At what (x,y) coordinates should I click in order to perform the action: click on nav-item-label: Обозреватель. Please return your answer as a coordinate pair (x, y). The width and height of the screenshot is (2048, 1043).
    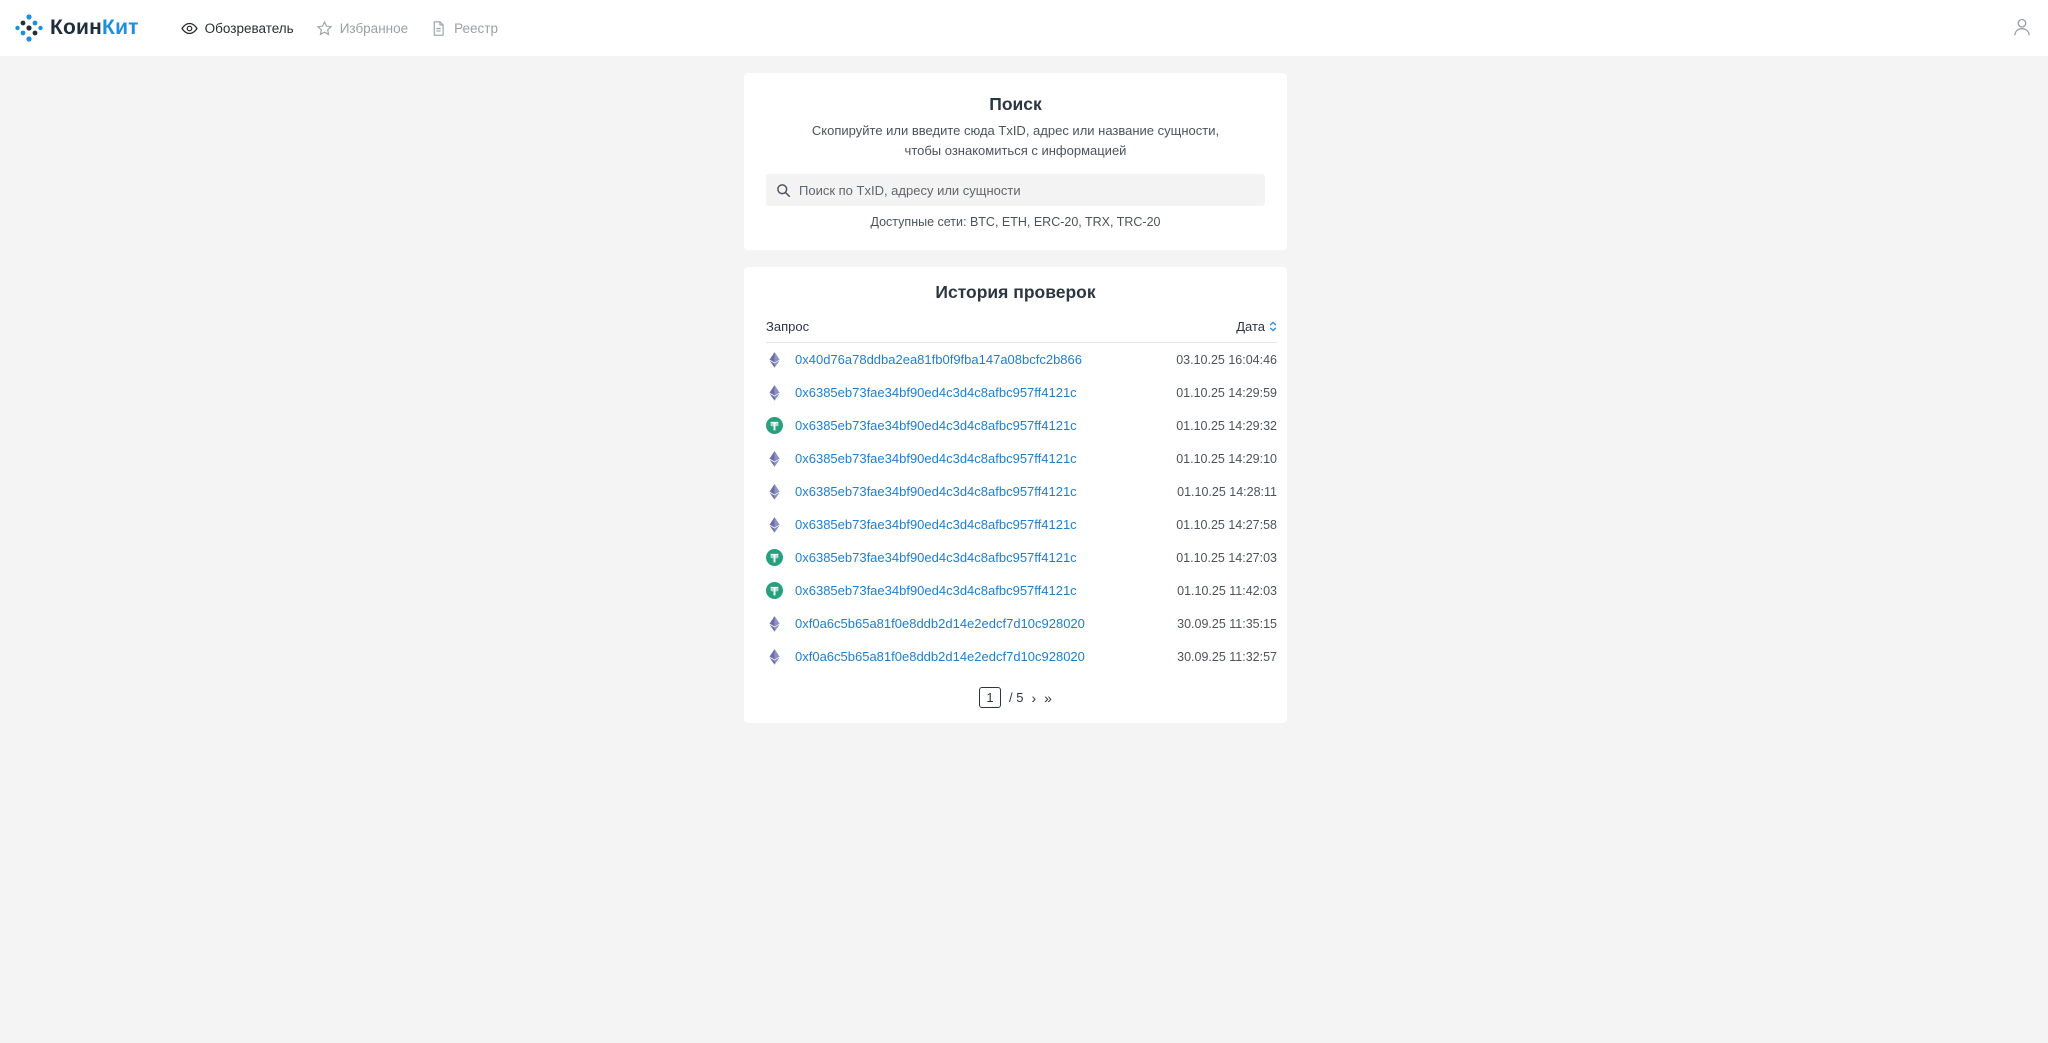
    Looking at the image, I should click on (249, 28).